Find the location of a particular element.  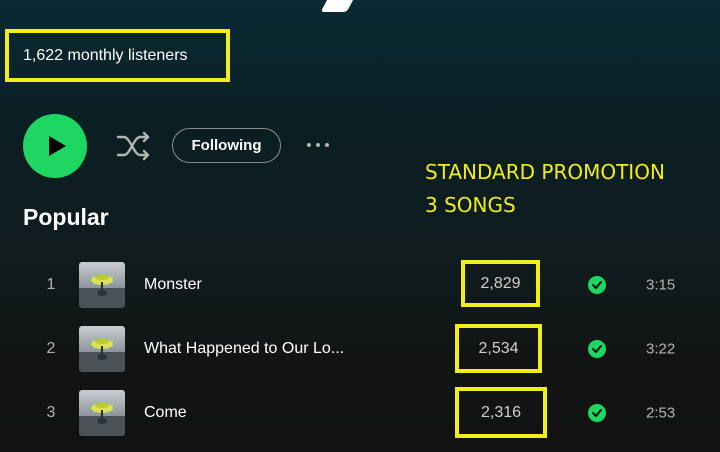

track-title: Monster is located at coordinates (173, 285).